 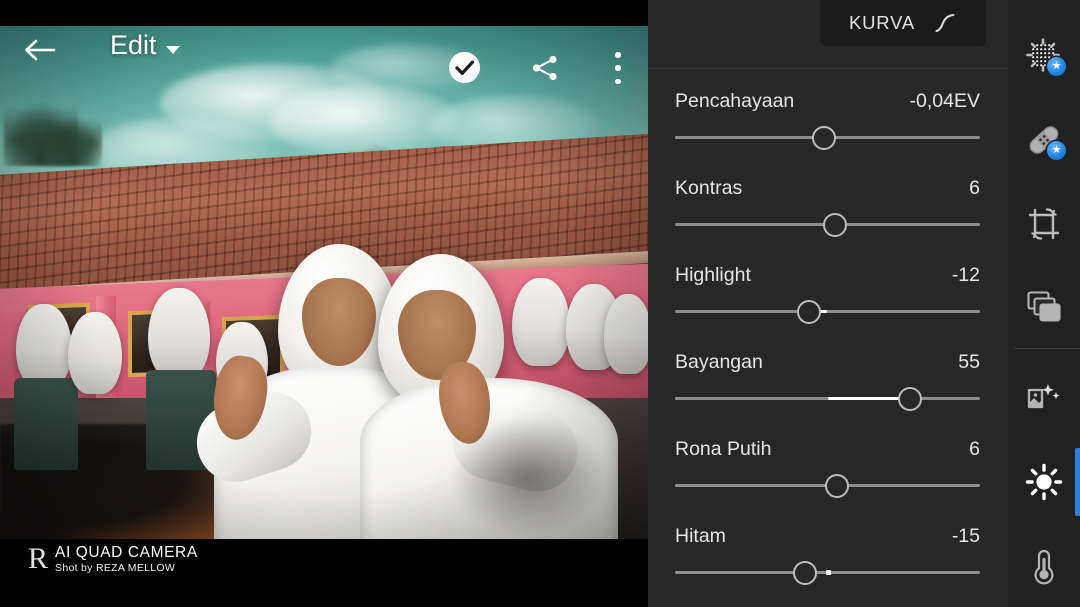 I want to click on slider-value: 55, so click(x=969, y=362).